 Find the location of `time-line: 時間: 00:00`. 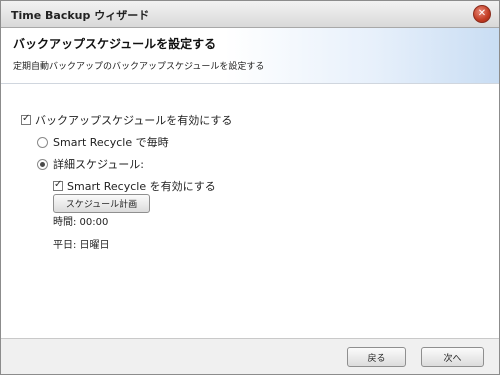

time-line: 時間: 00:00 is located at coordinates (81, 222).